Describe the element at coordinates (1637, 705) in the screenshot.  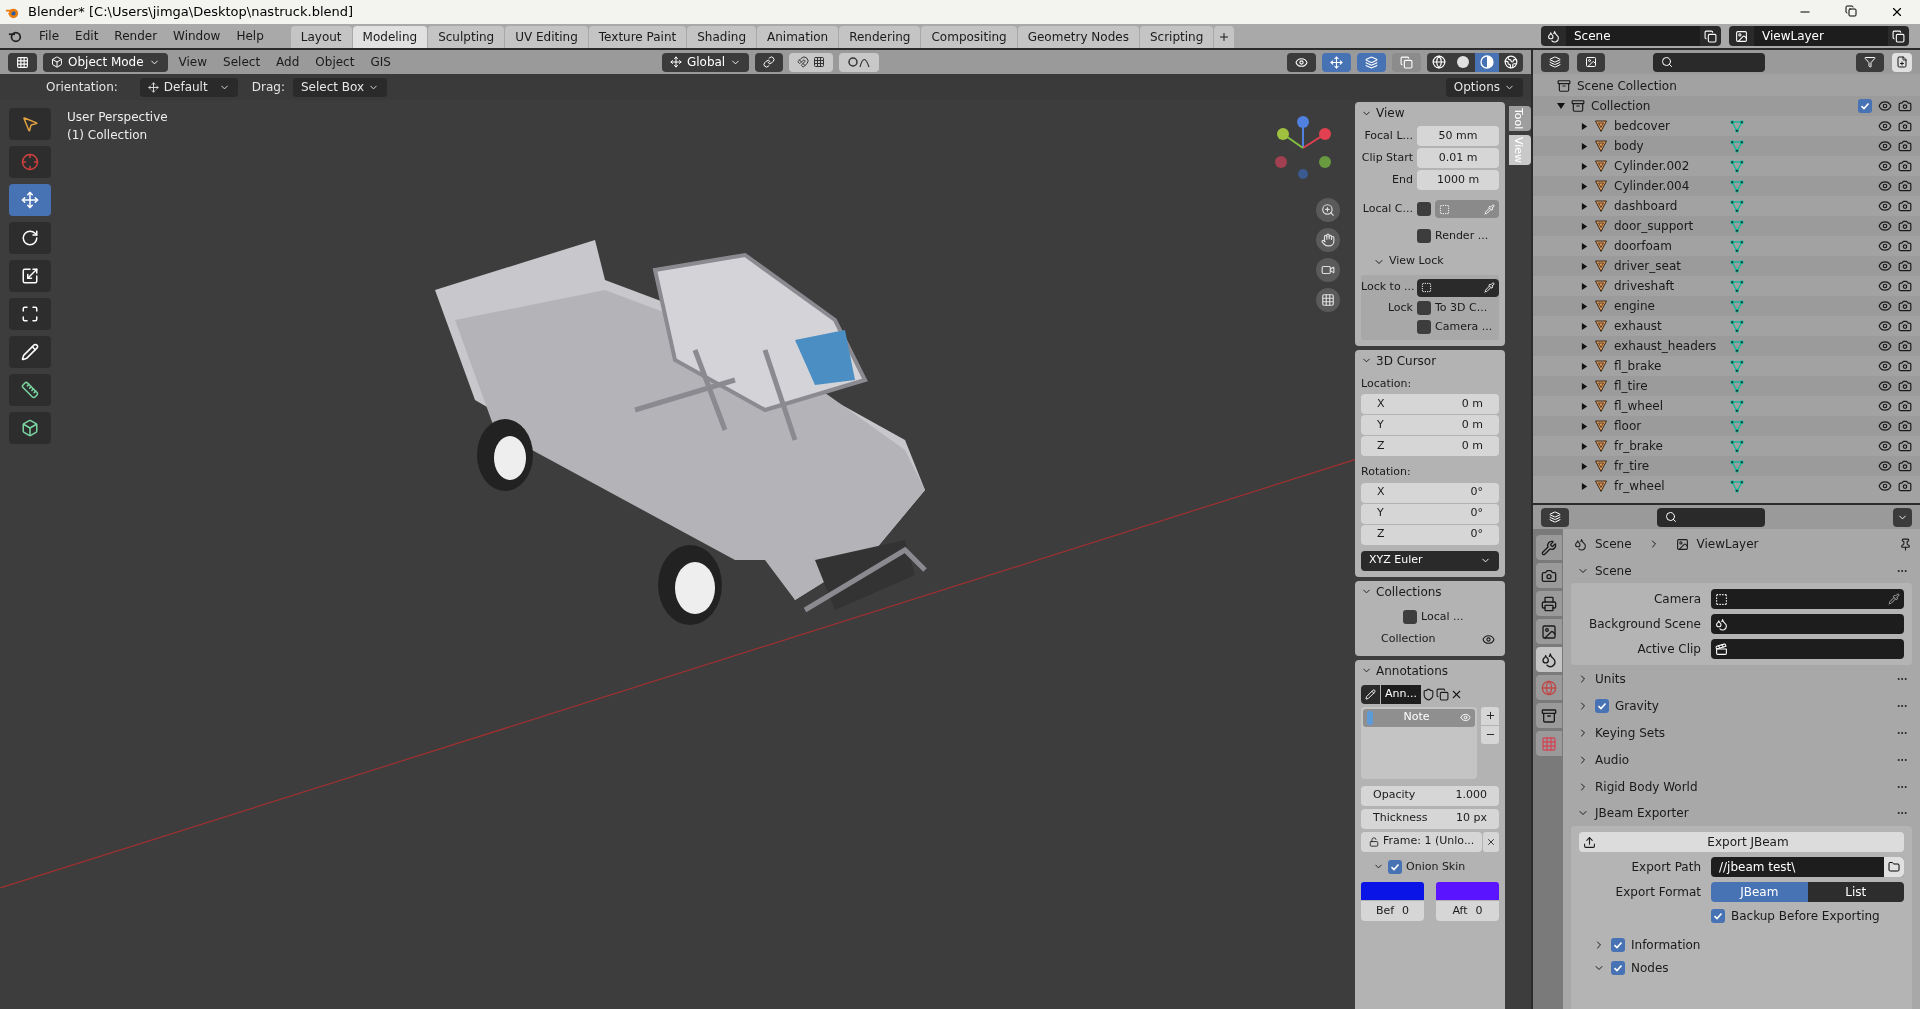
I see `panel-title: Gravity` at that location.